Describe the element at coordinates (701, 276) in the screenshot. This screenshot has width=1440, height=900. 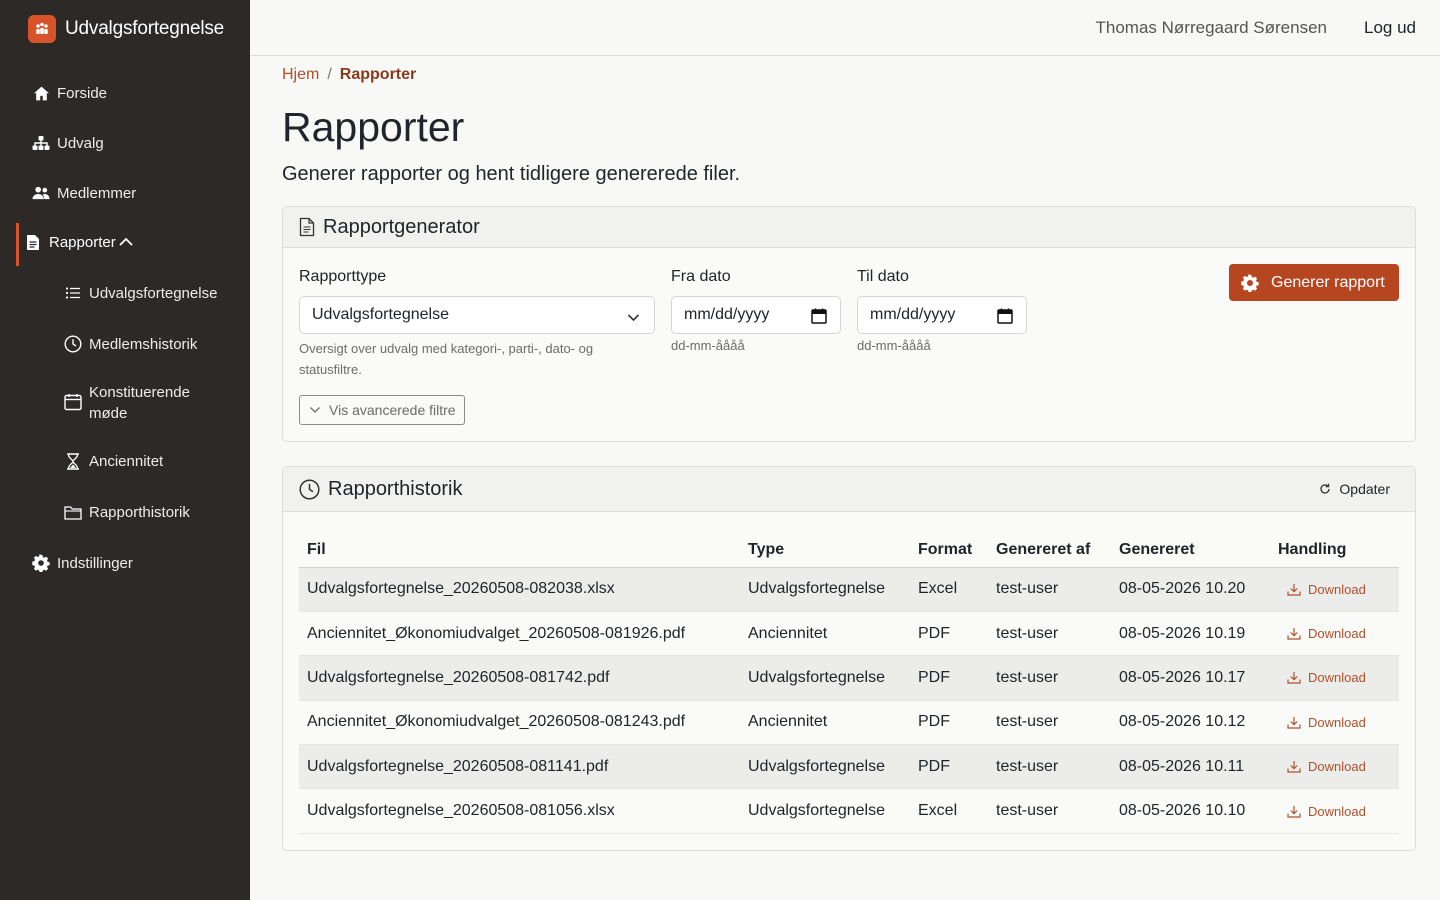
I see `from-date-label: Fra dato` at that location.